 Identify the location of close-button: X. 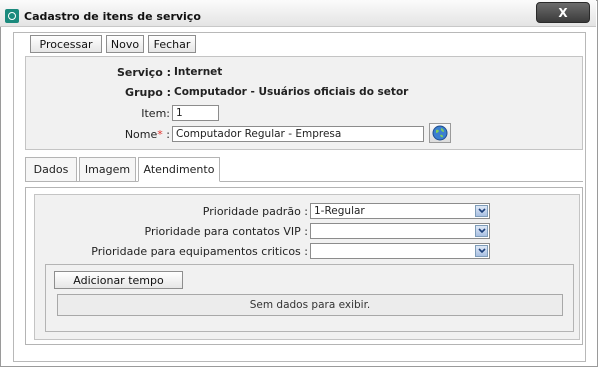
(563, 12).